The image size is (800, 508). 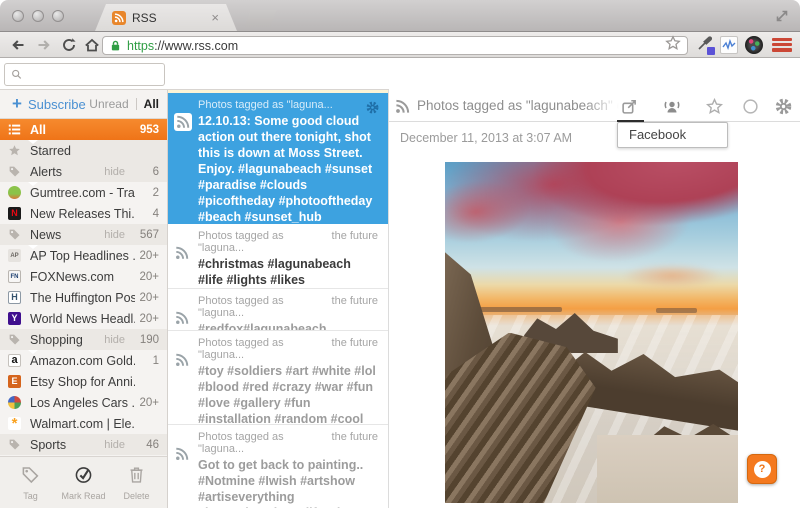 What do you see at coordinates (38, 16) in the screenshot?
I see `minimize-window-button` at bounding box center [38, 16].